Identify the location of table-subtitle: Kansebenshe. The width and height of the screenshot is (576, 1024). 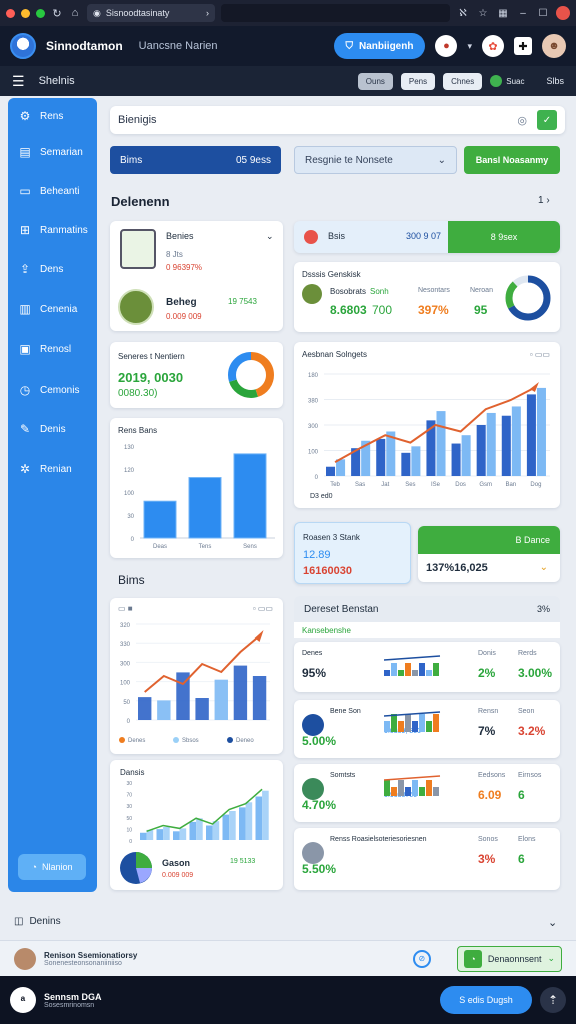
(427, 630).